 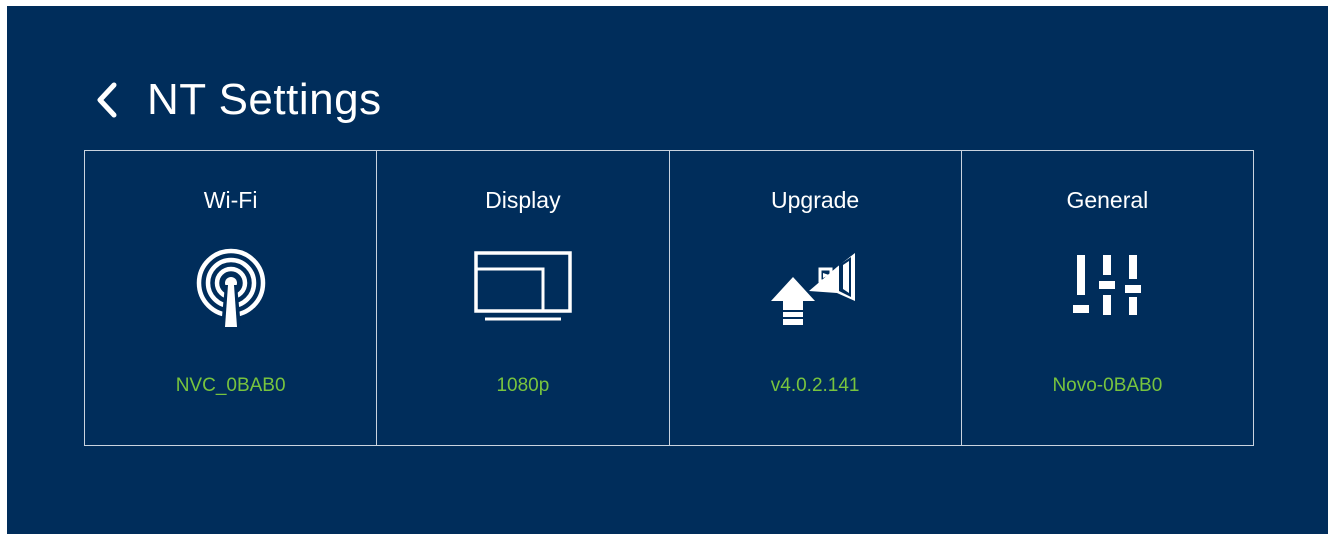 I want to click on tile-general: General Novo-0BAB0, so click(x=1107, y=298).